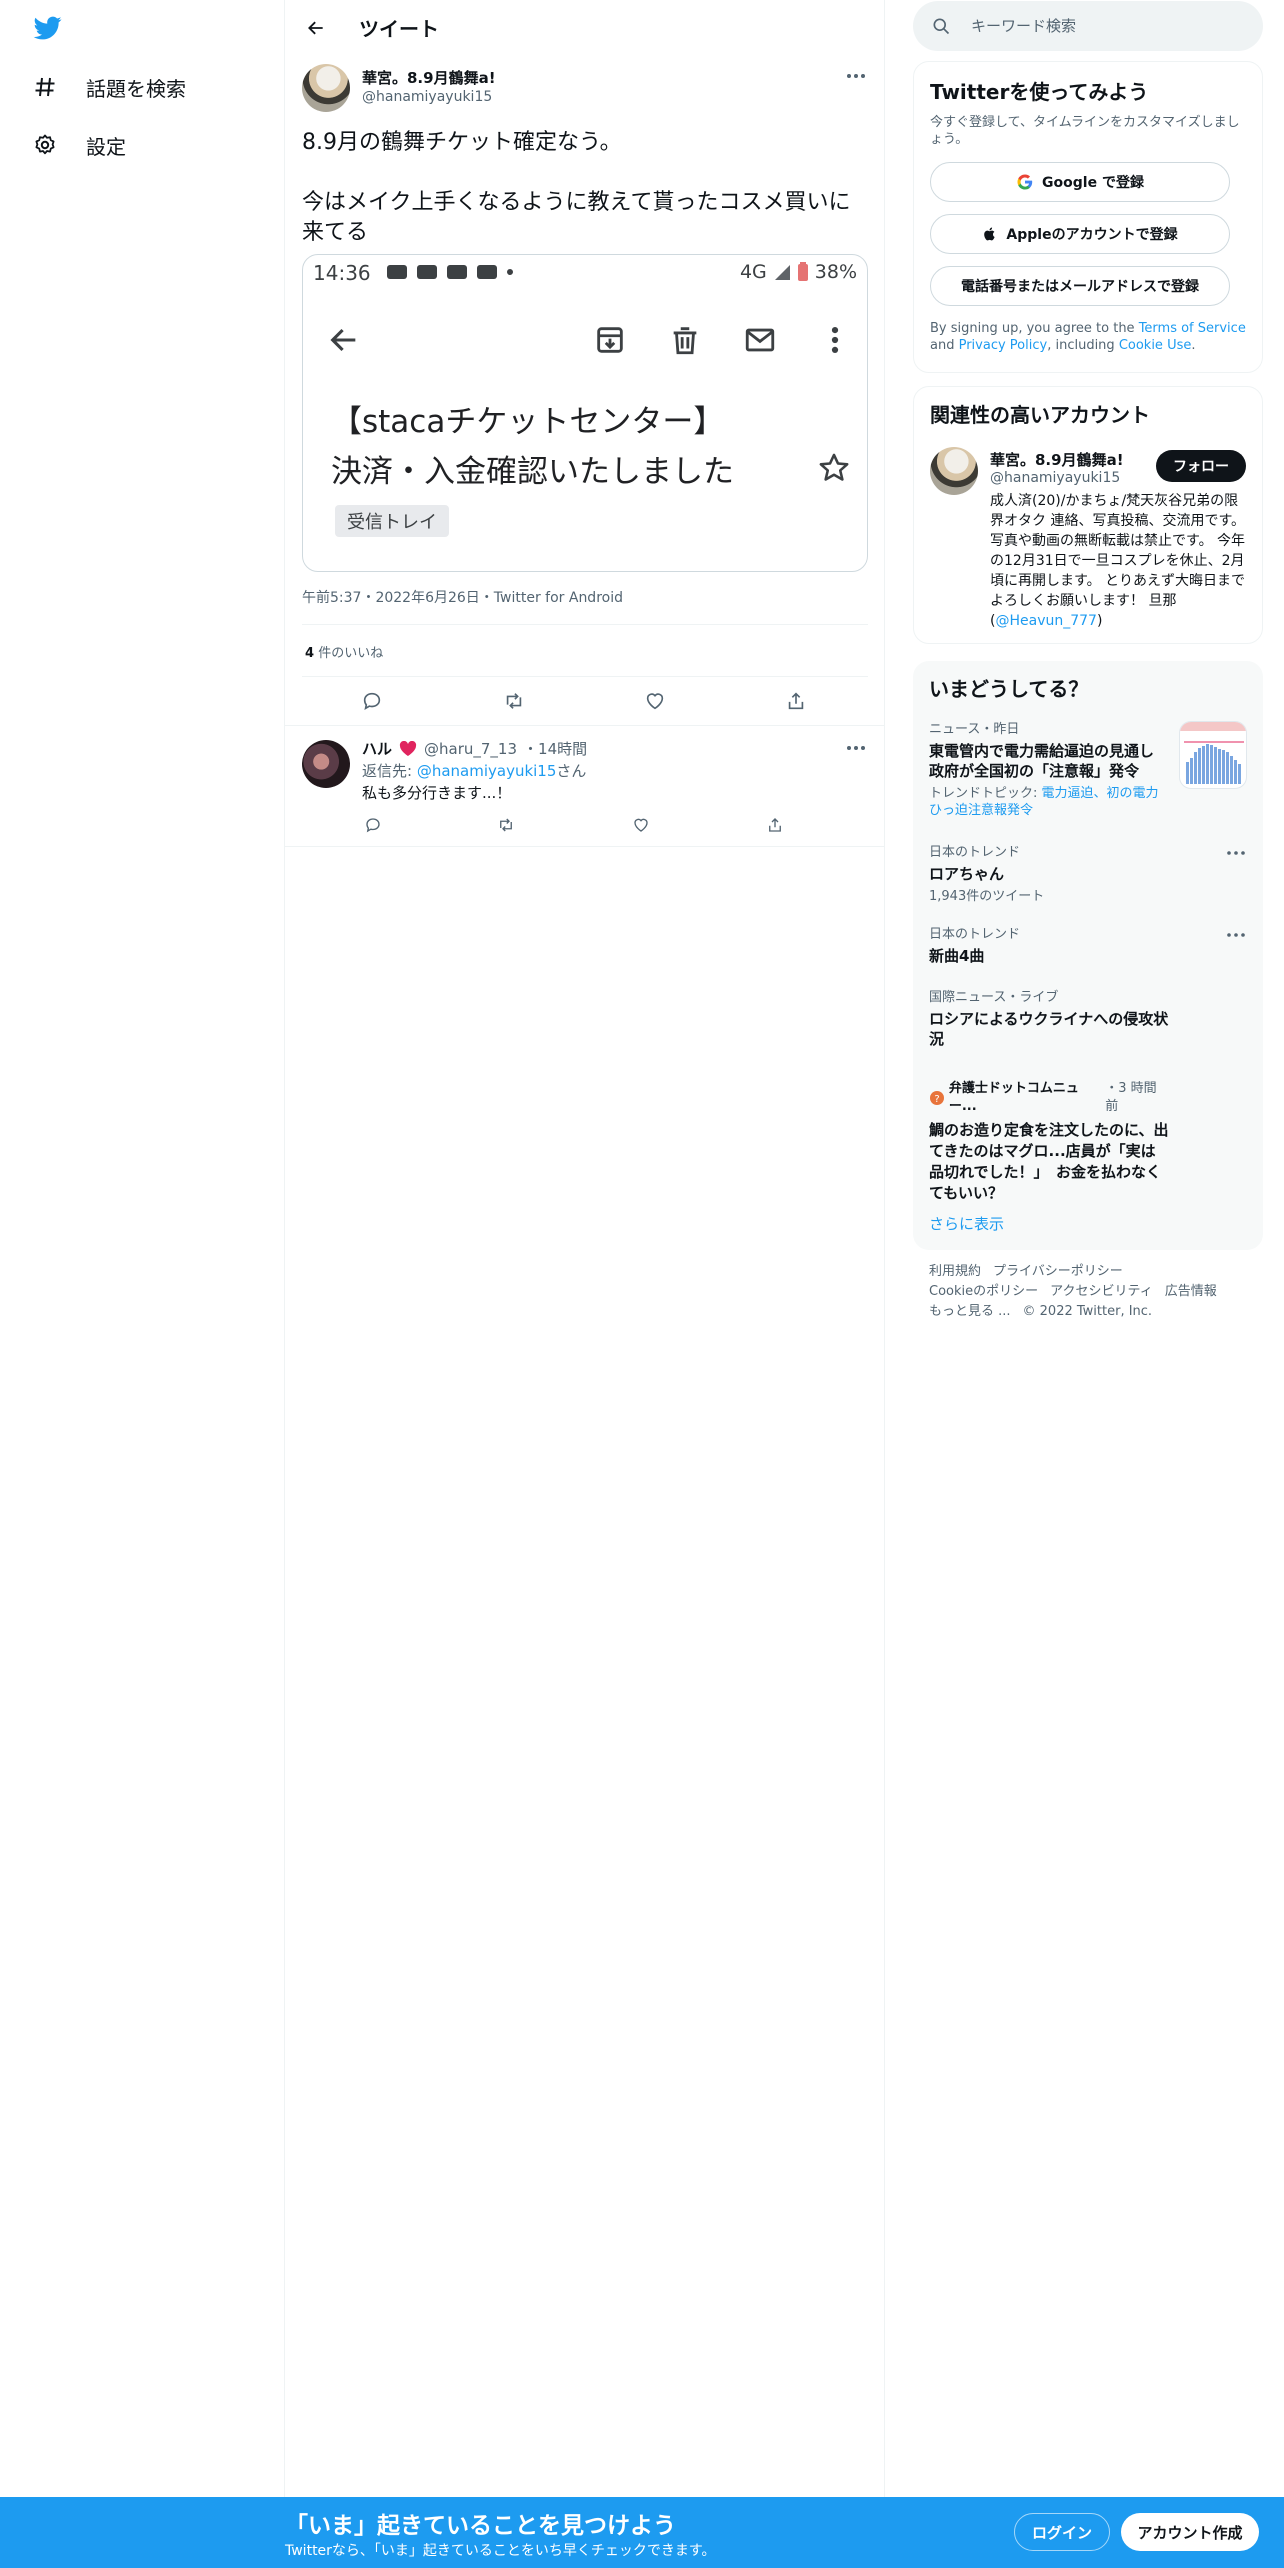 Image resolution: width=1284 pixels, height=2568 pixels. Describe the element at coordinates (389, 771) in the screenshot. I see `reply-context-prefix: 返信先:` at that location.